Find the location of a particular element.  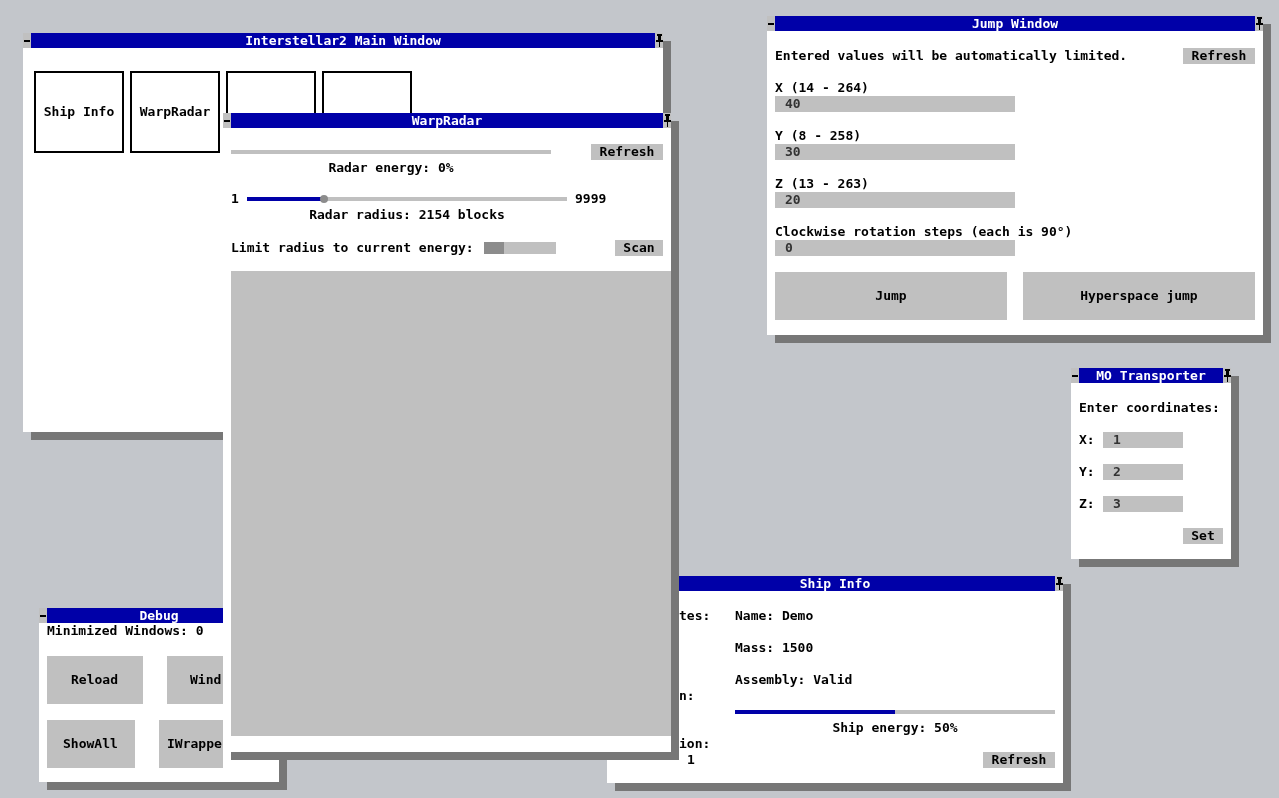

info-label: tes: is located at coordinates (695, 616).